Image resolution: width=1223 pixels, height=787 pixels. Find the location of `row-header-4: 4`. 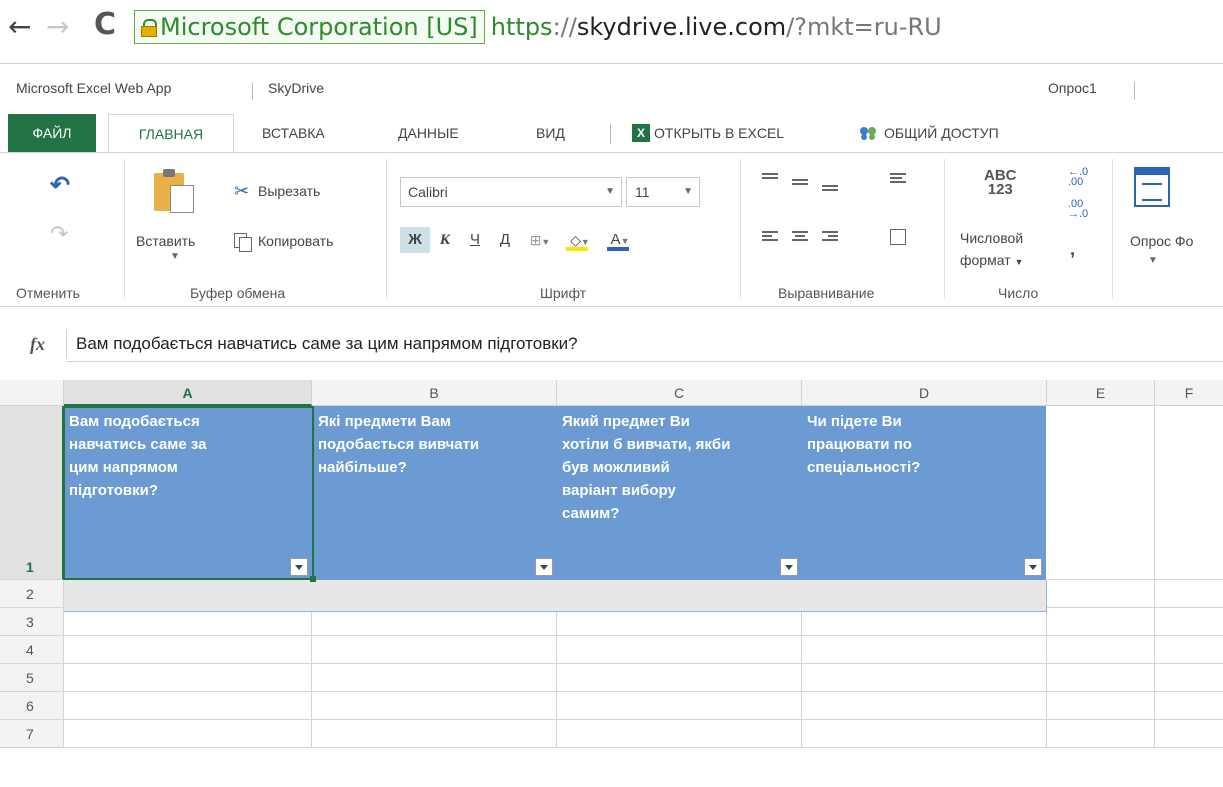

row-header-4: 4 is located at coordinates (32, 650).